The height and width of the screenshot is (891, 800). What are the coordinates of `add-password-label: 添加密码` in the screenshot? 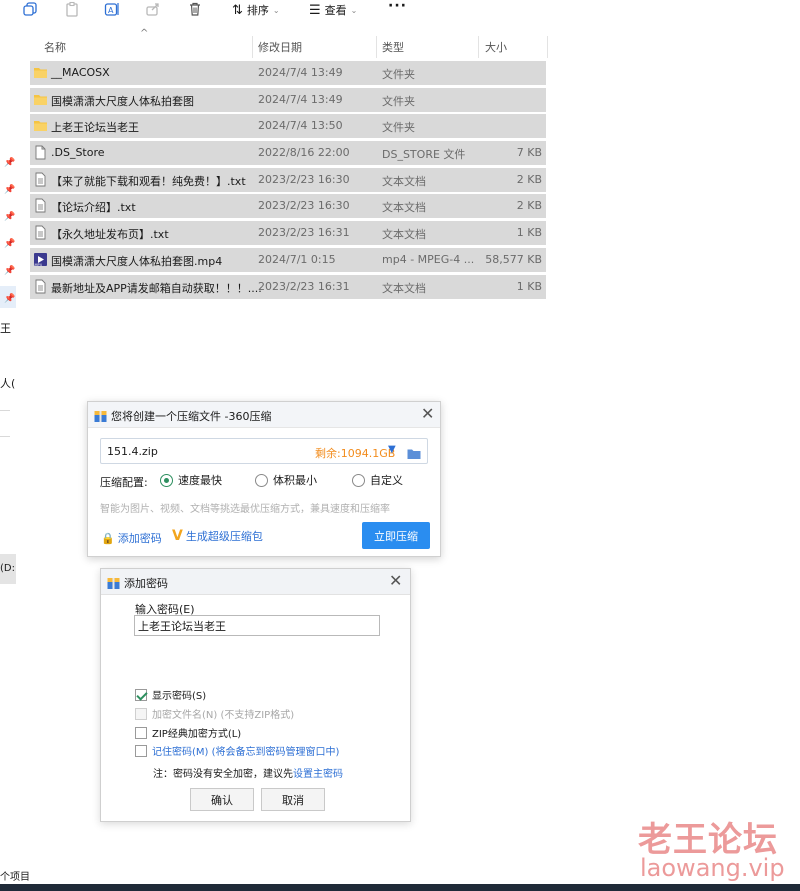 It's located at (139, 538).